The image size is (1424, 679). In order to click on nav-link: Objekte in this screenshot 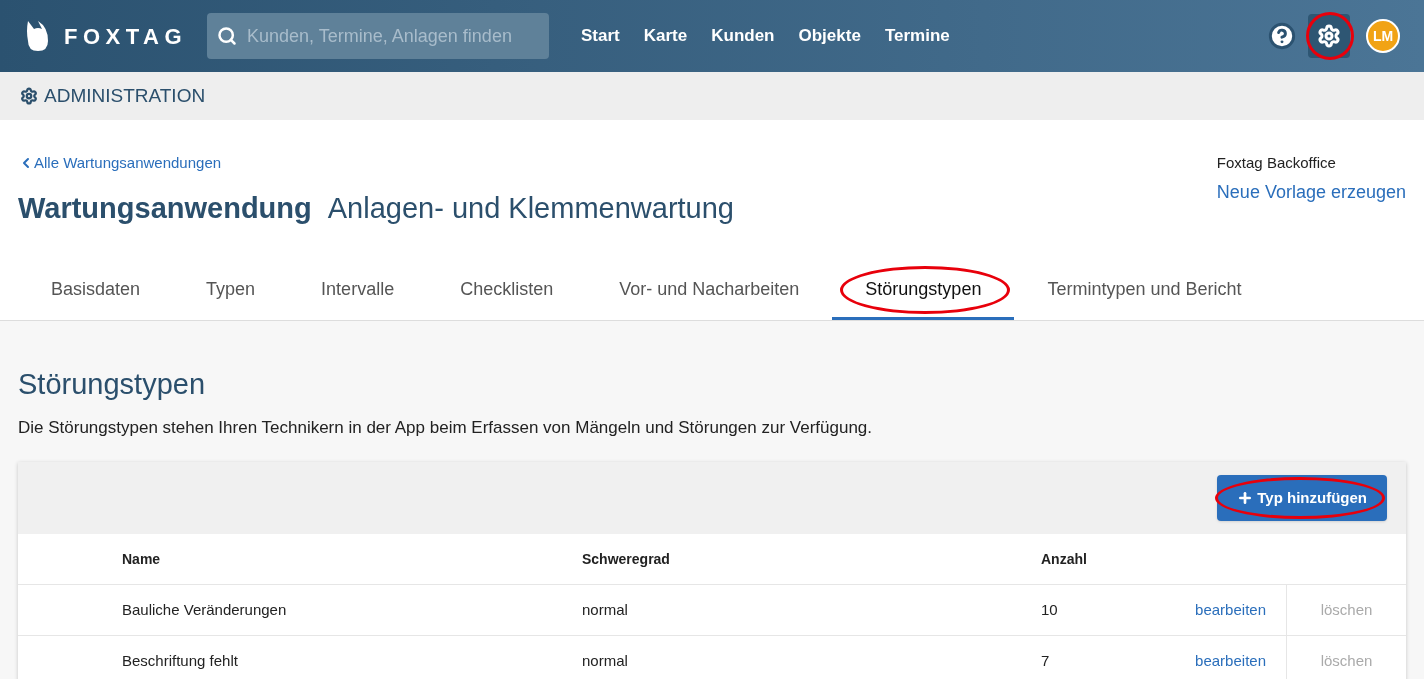, I will do `click(829, 36)`.